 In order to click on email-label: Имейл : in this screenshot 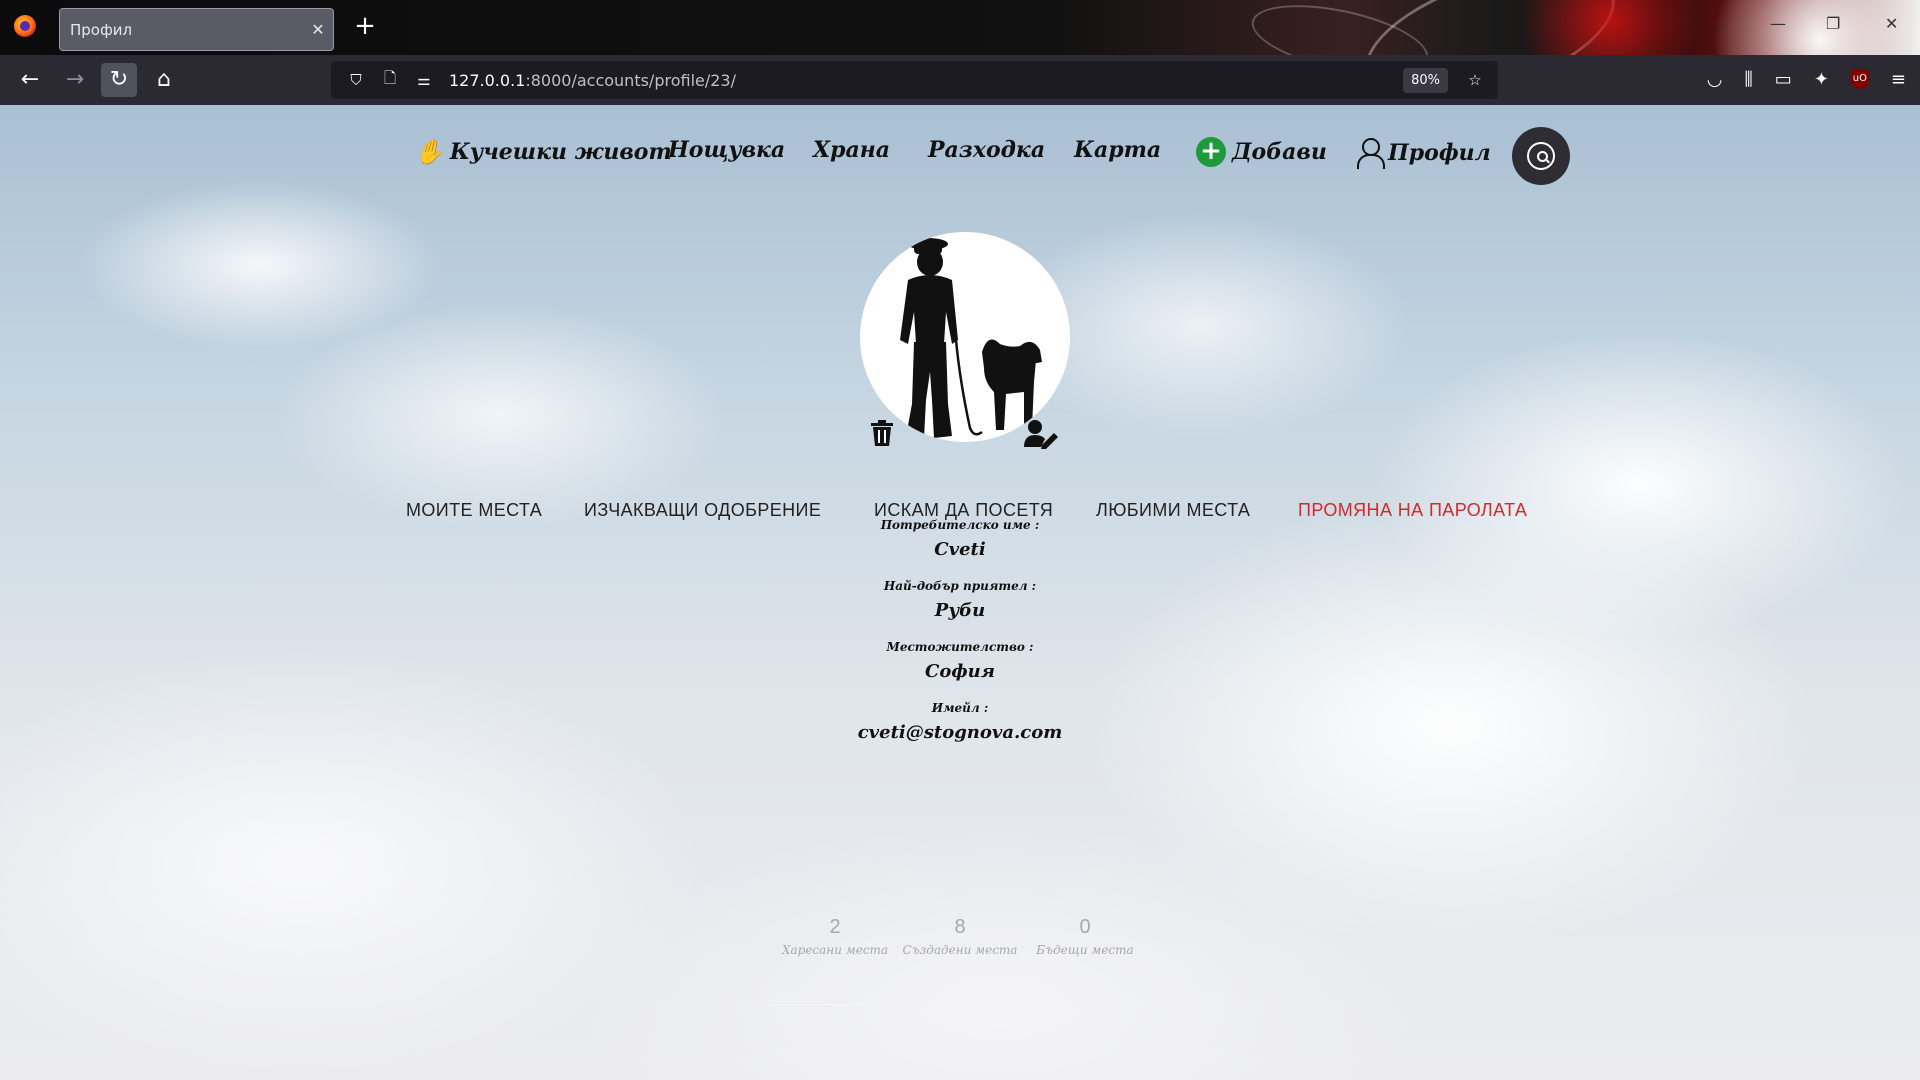, I will do `click(960, 708)`.